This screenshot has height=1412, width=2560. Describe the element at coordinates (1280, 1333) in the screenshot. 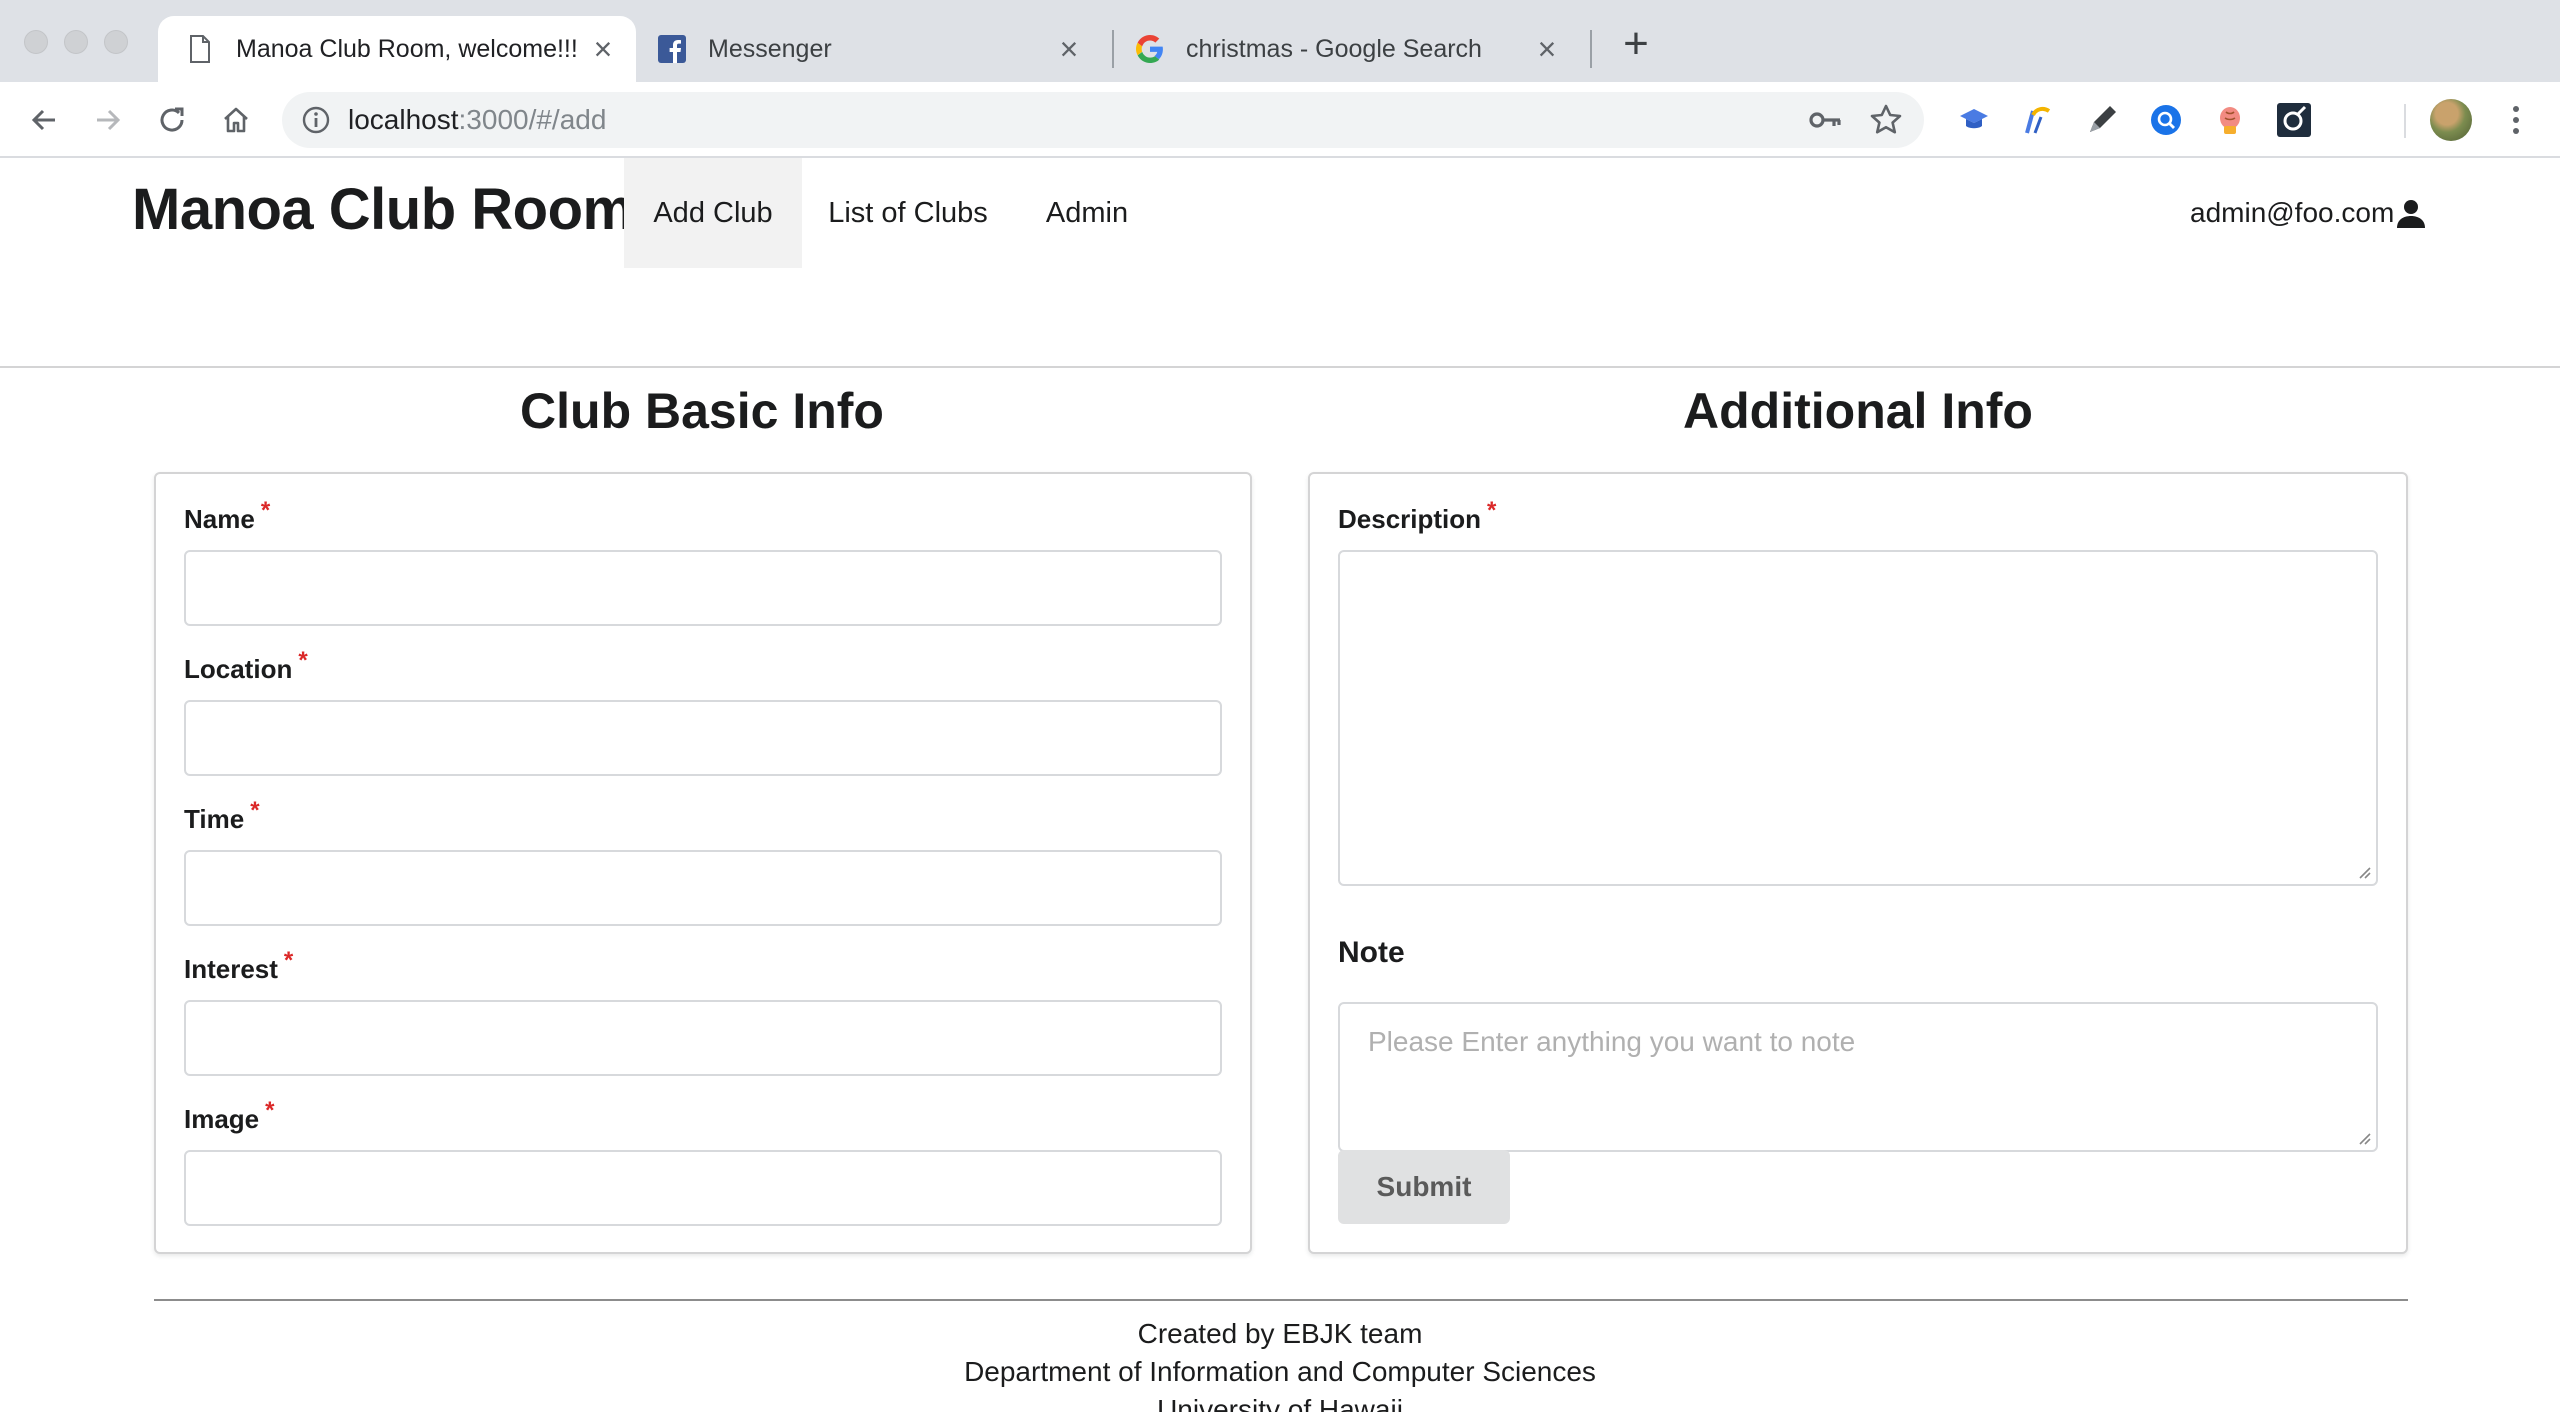

I see `footer-credit: Created by EBJK team` at that location.